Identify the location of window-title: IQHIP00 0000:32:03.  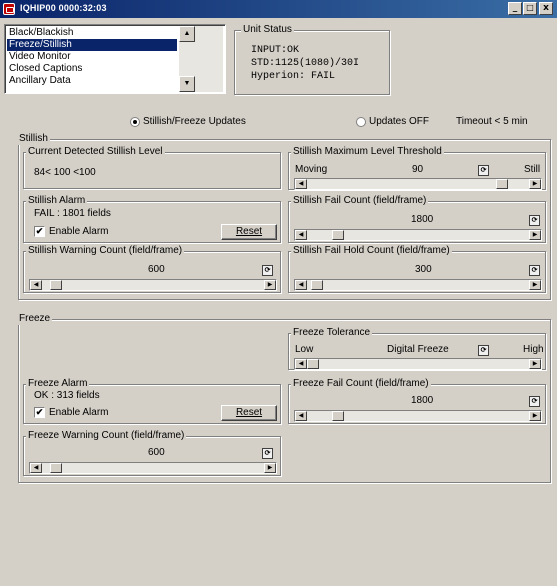
(63, 8).